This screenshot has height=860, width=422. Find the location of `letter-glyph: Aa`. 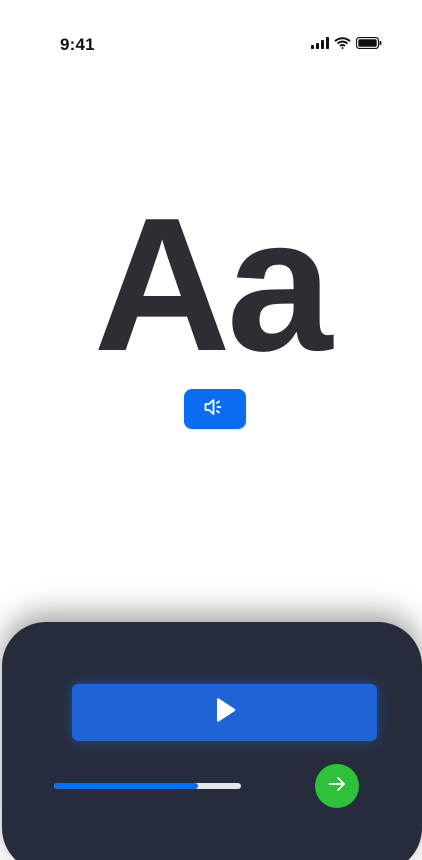

letter-glyph: Aa is located at coordinates (213, 285).